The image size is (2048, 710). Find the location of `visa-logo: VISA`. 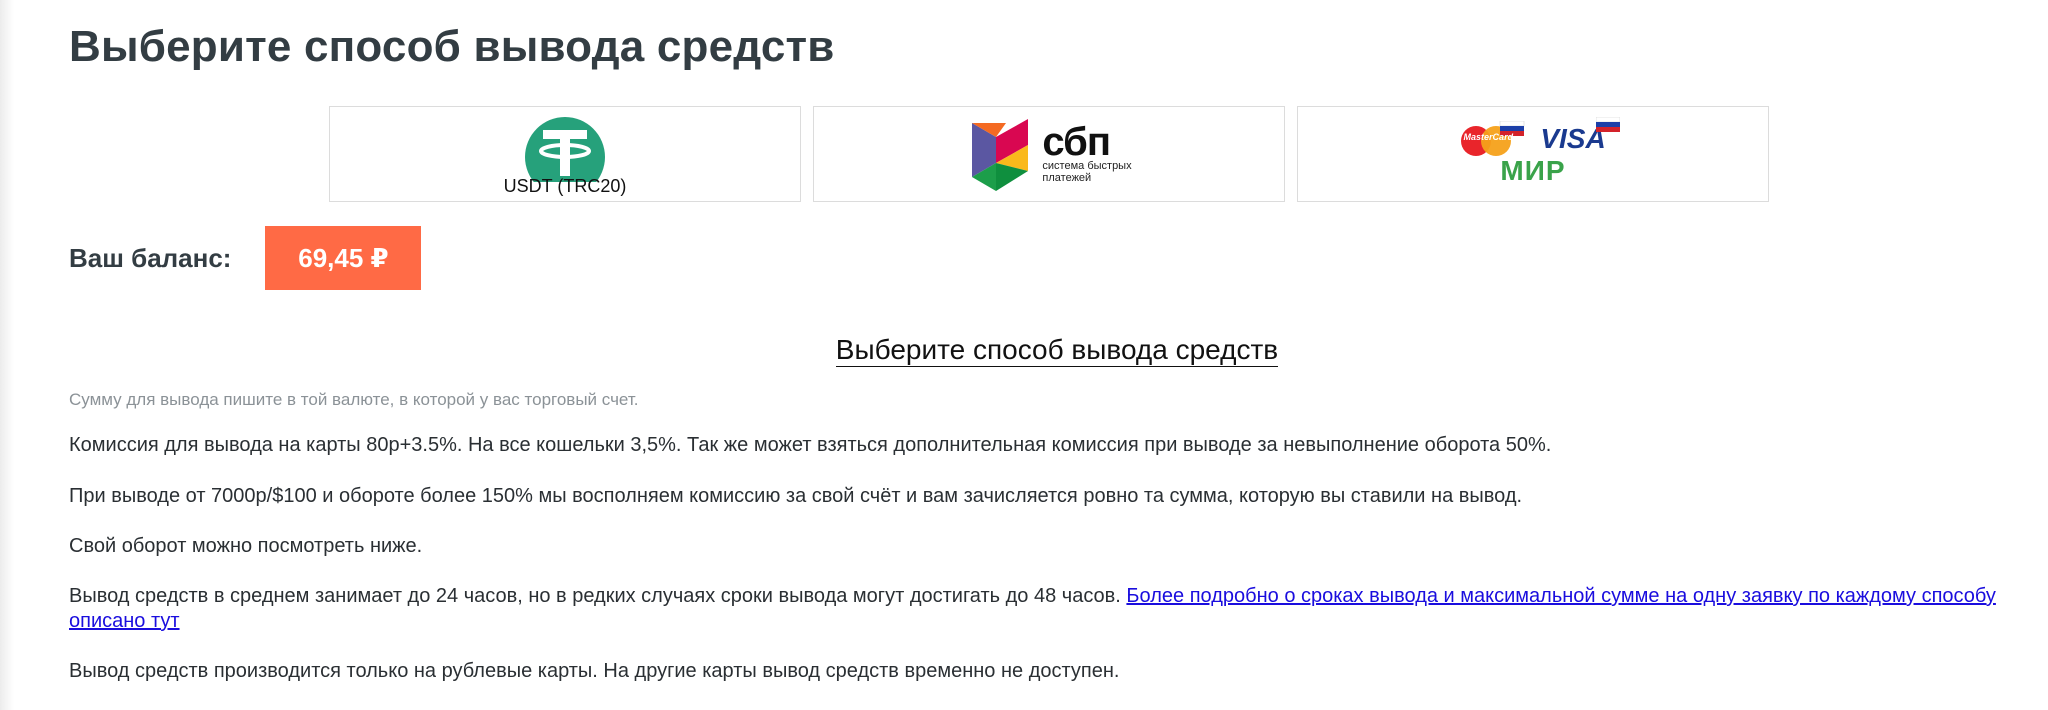

visa-logo: VISA is located at coordinates (1580, 136).